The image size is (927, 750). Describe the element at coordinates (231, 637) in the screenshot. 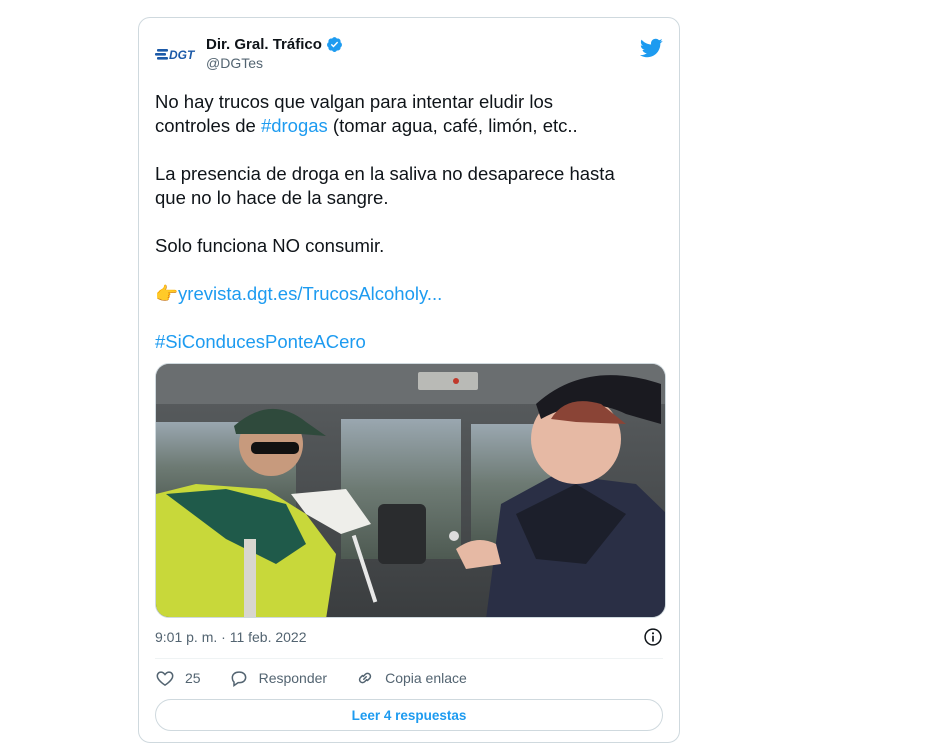

I see `tweet-timestamp: 9:01 p. m. · 11 feb. 2022` at that location.